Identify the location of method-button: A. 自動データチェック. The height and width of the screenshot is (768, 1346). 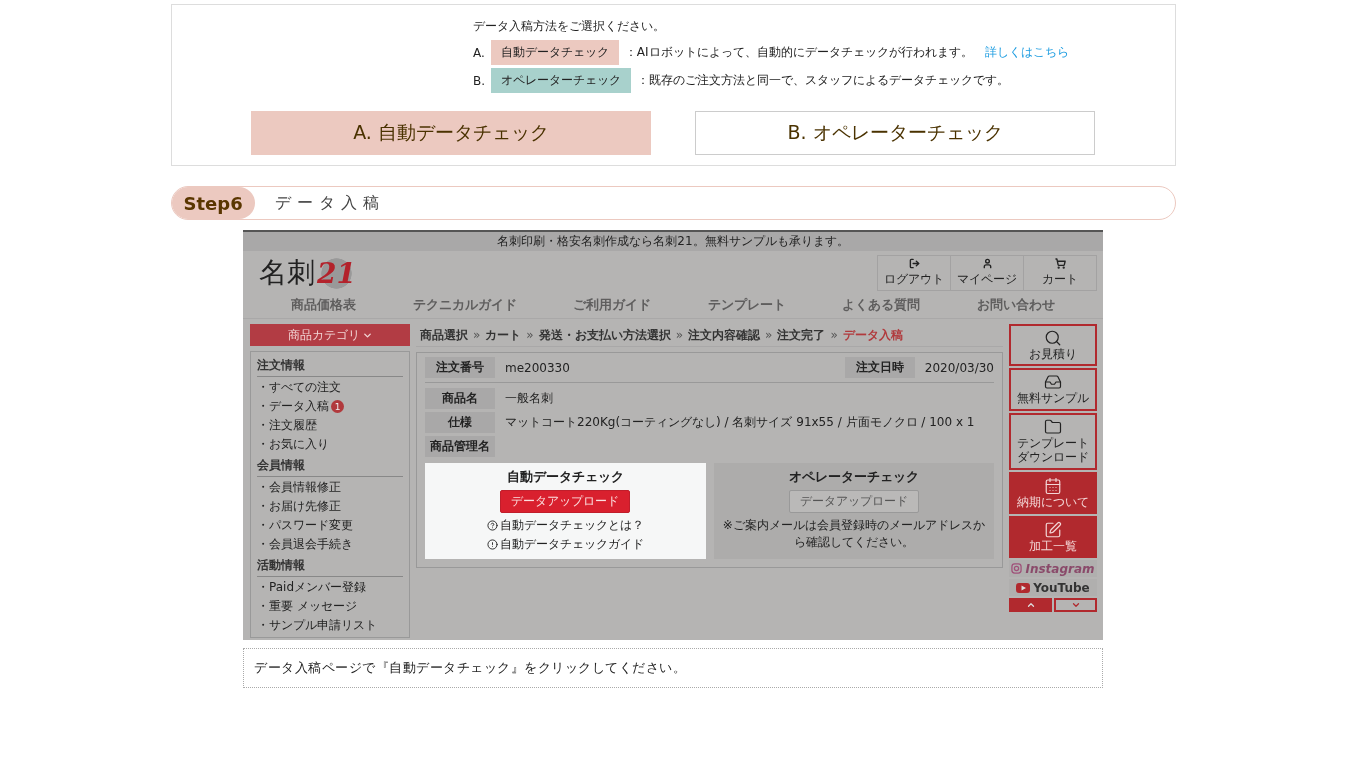
(451, 133).